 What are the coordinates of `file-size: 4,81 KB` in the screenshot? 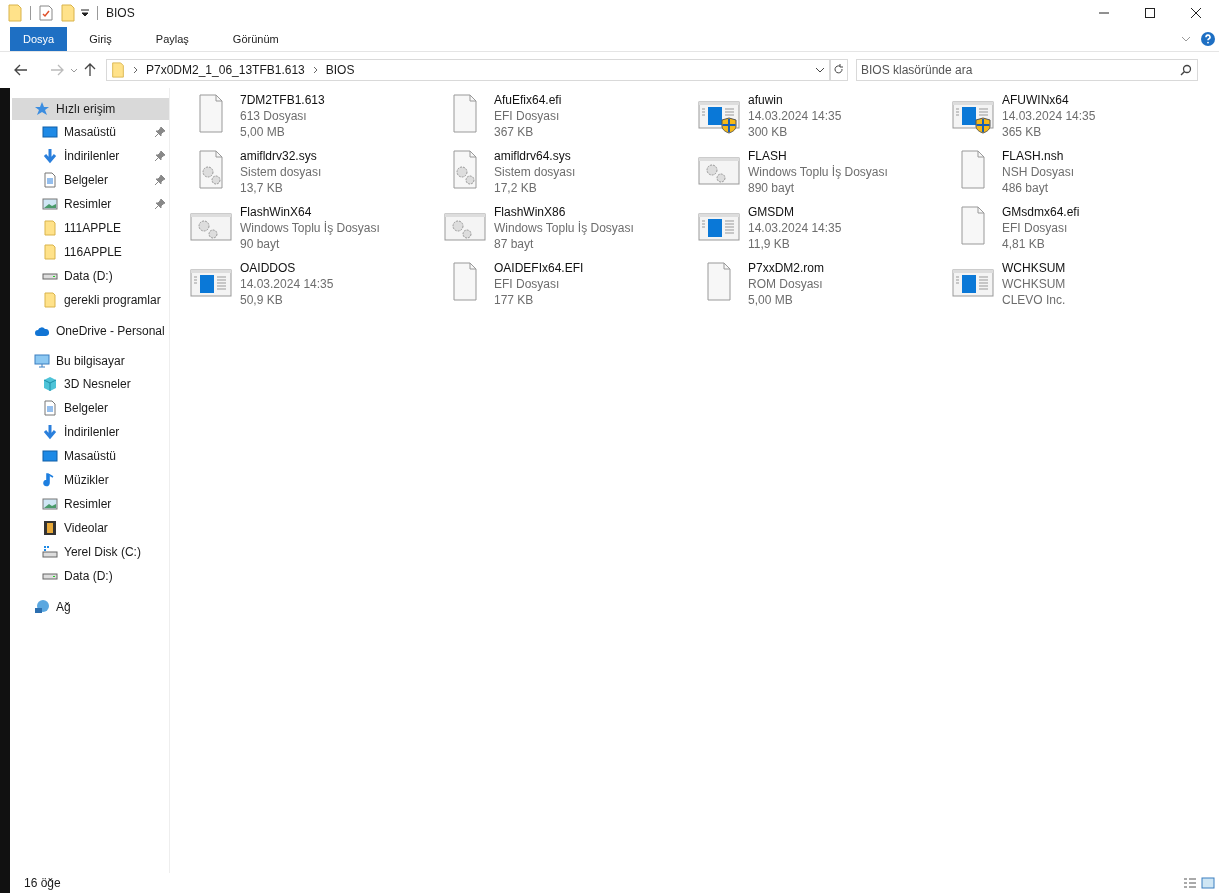 It's located at (1024, 244).